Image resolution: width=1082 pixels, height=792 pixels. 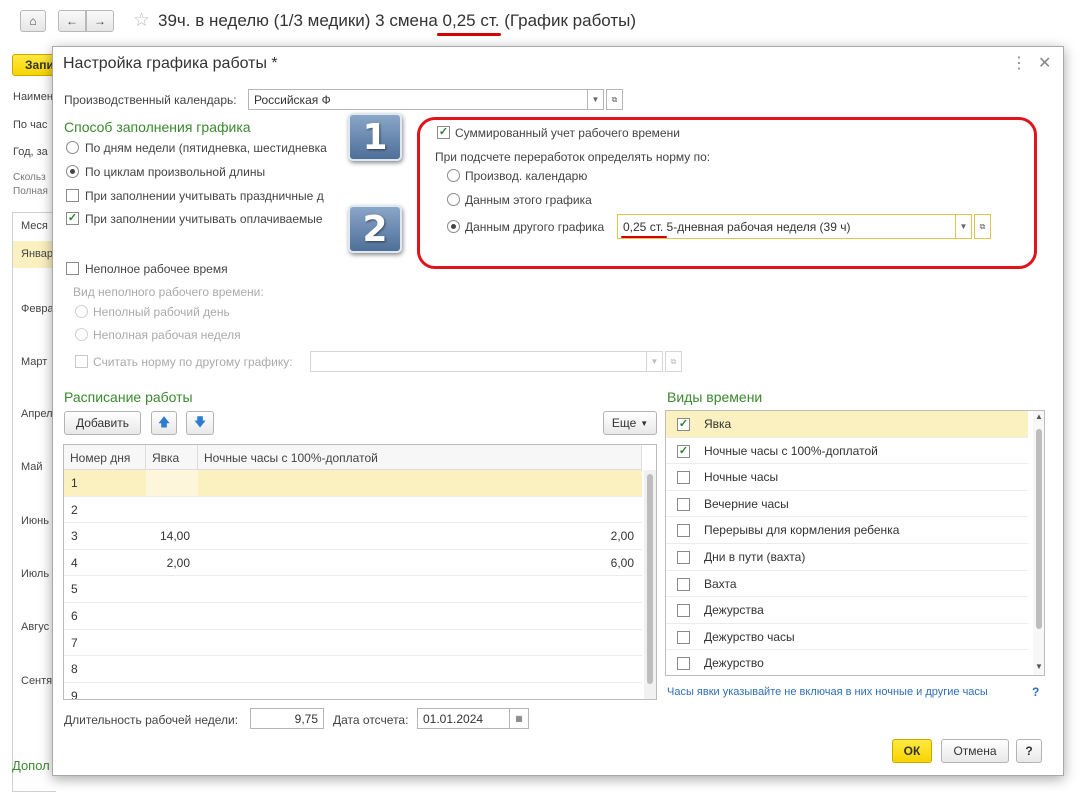 I want to click on arrow-left-icon: ←, so click(x=72, y=21).